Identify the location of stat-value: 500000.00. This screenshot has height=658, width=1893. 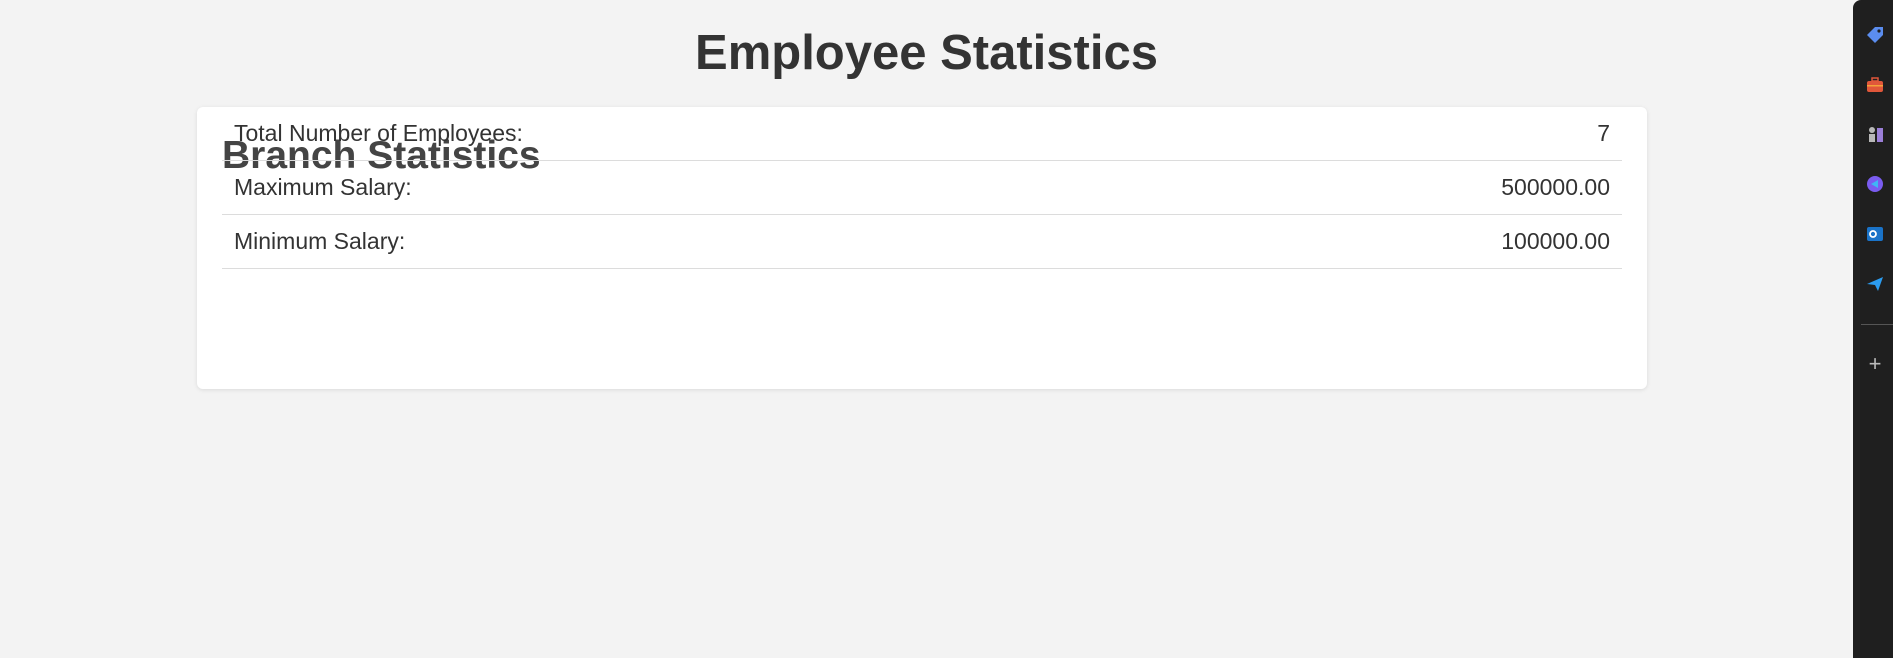
(1555, 187).